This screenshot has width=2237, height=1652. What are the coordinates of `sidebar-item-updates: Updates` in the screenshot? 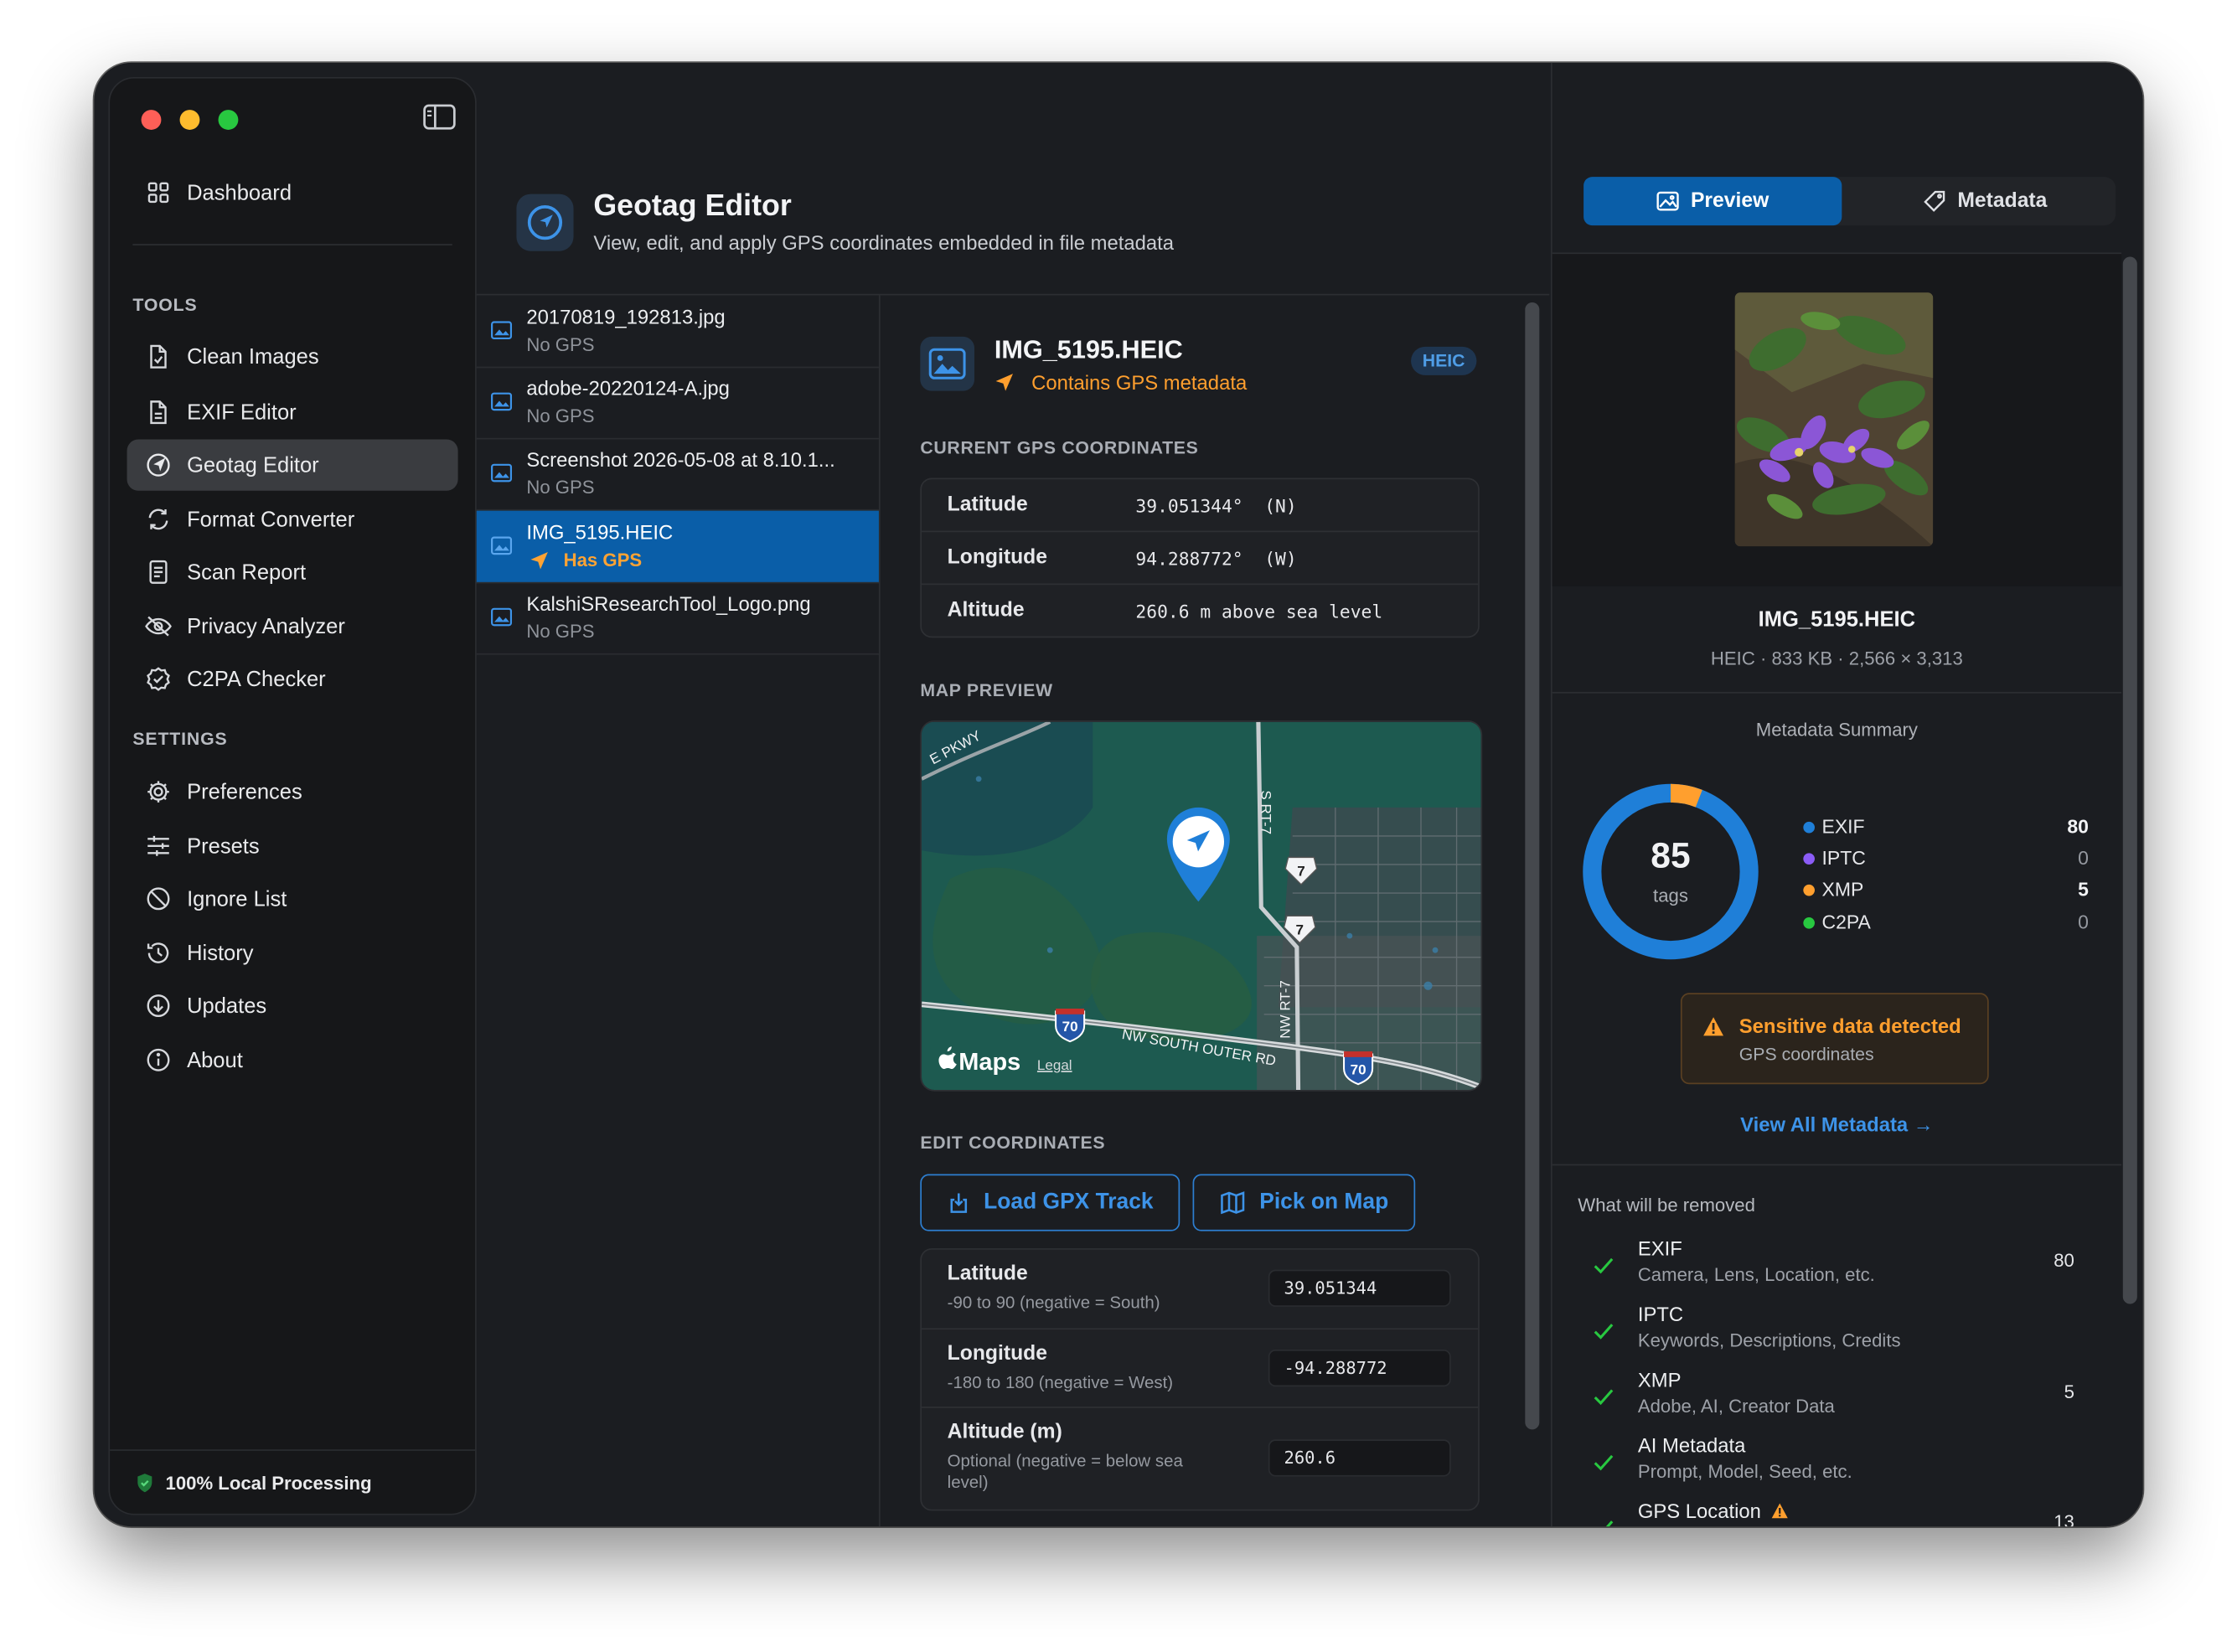 It's located at (292, 1005).